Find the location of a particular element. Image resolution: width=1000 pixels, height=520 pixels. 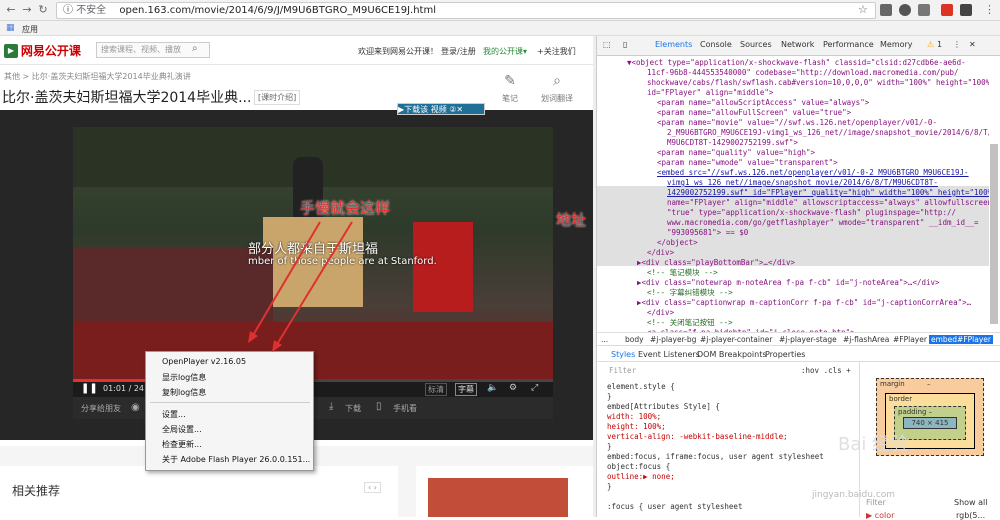

arrow-to-copy-log is located at coordinates (314, 284).